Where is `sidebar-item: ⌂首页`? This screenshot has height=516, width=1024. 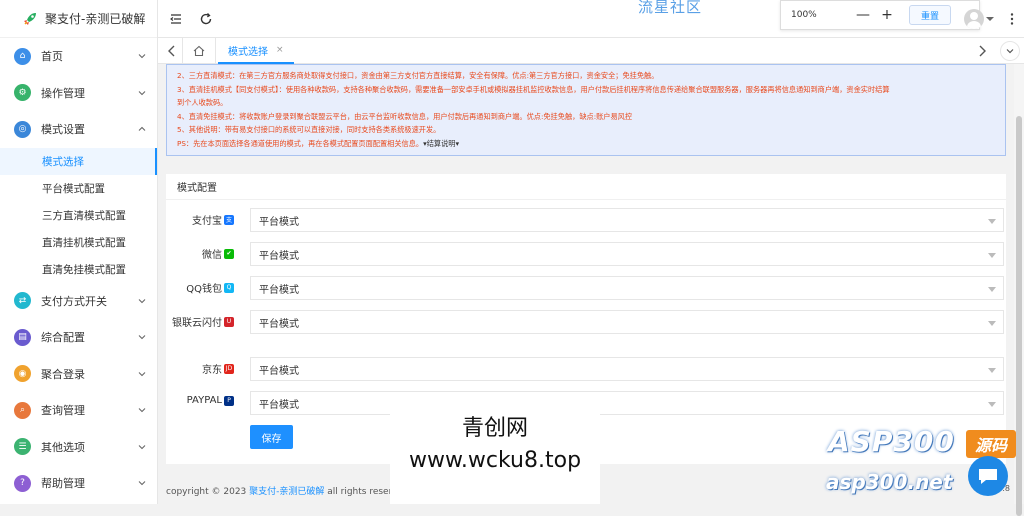 sidebar-item: ⌂首页 is located at coordinates (78, 56).